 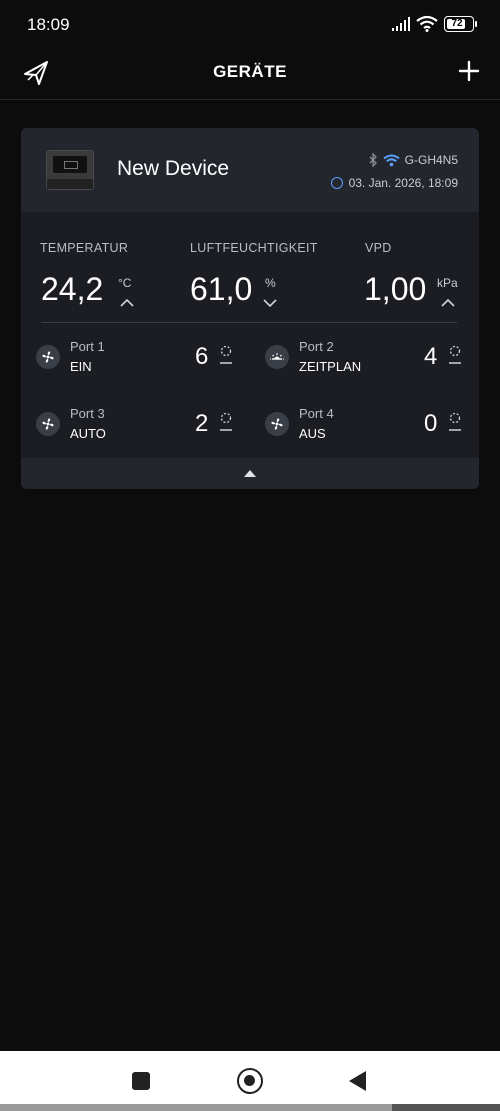 I want to click on metric-value-temperature: 24,2, so click(x=72, y=289).